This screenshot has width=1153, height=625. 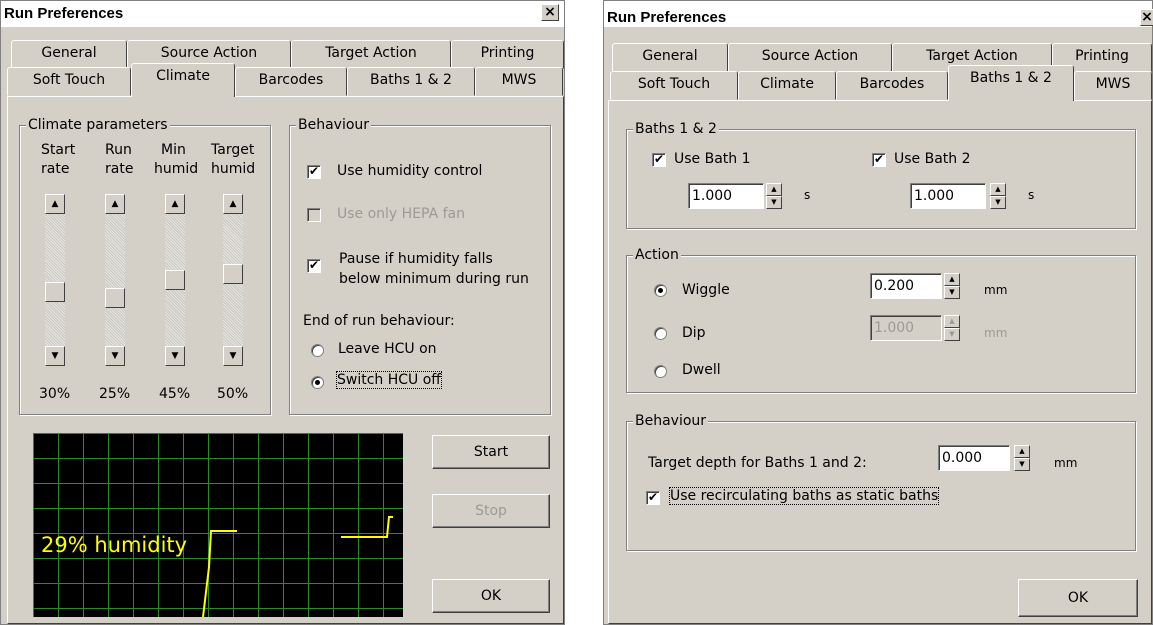 I want to click on bath2-spinner: ▲ ▼, so click(x=998, y=196).